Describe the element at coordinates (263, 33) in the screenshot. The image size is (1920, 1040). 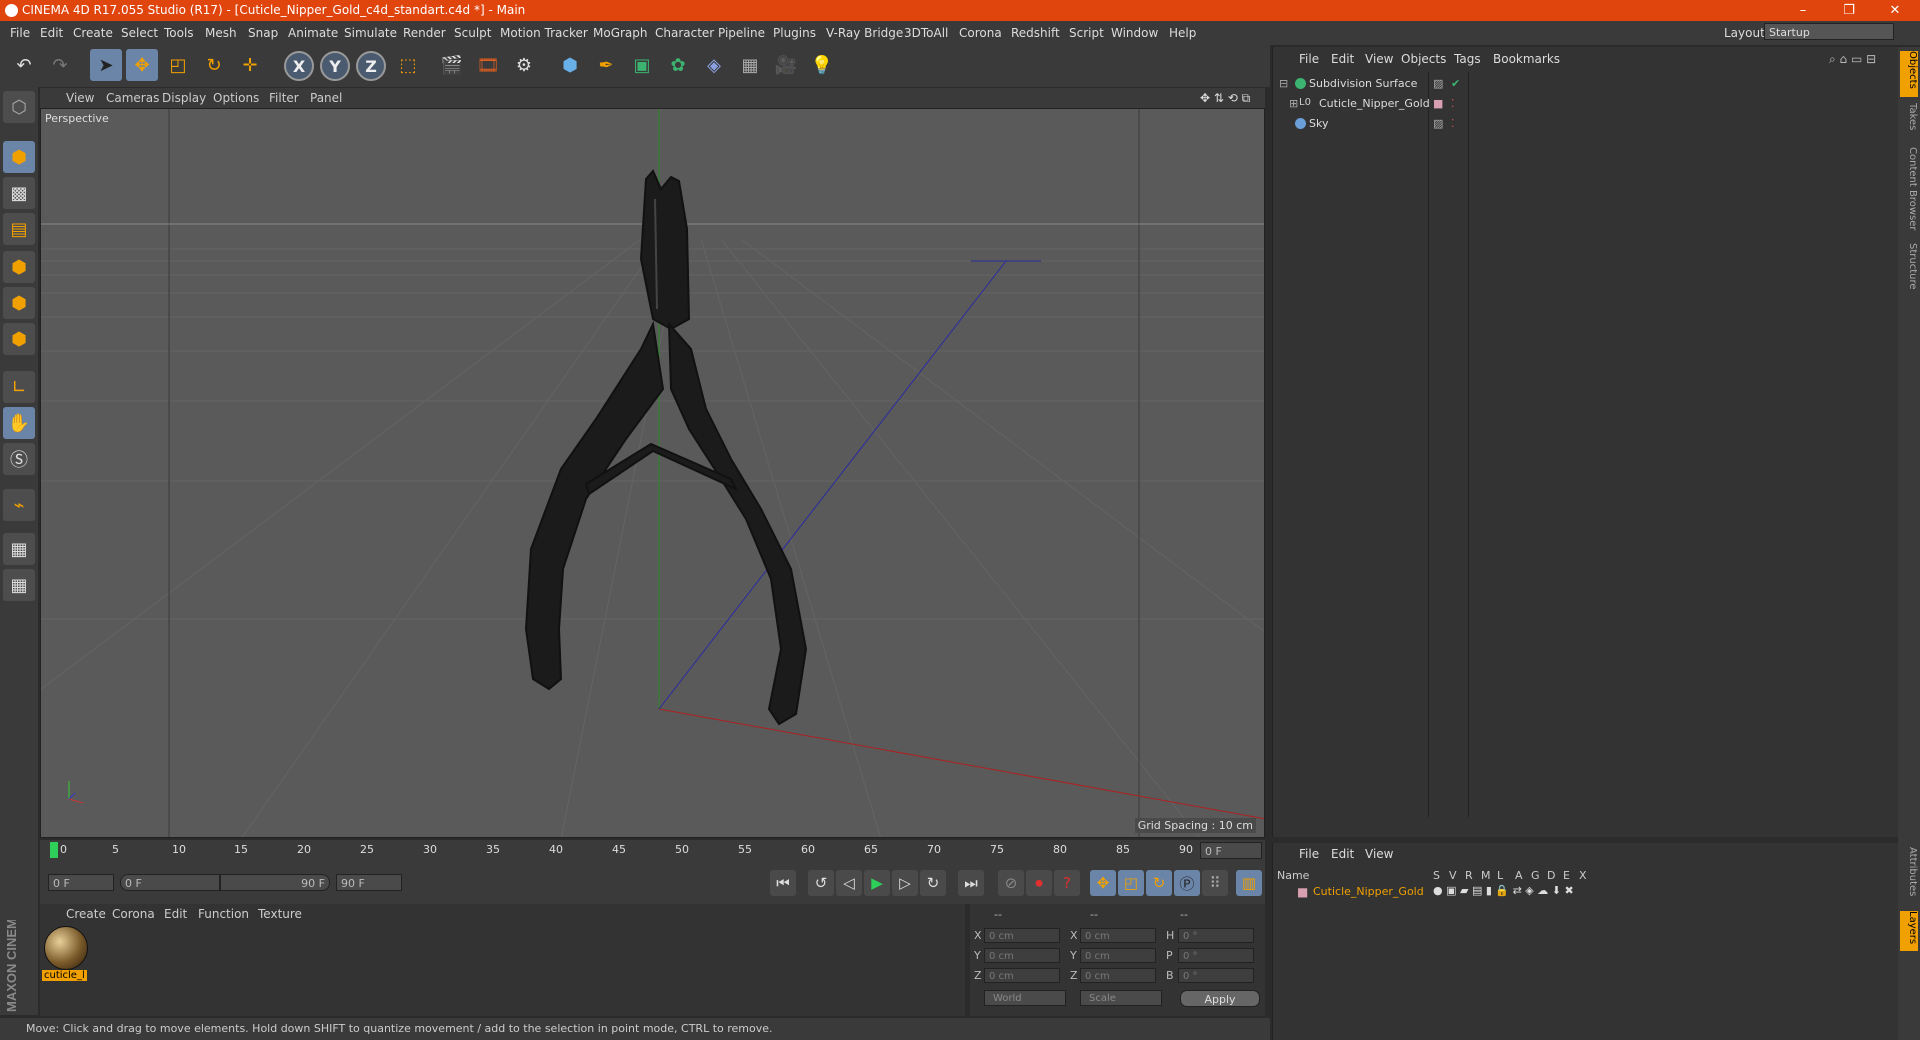
I see `menu-snap: Snap` at that location.